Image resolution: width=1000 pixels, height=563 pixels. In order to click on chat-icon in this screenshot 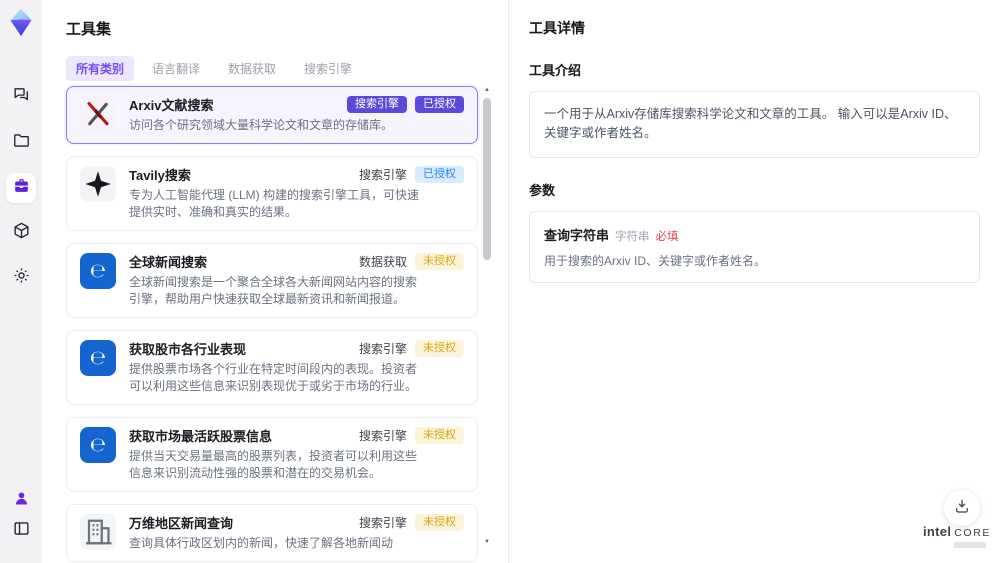, I will do `click(21, 97)`.